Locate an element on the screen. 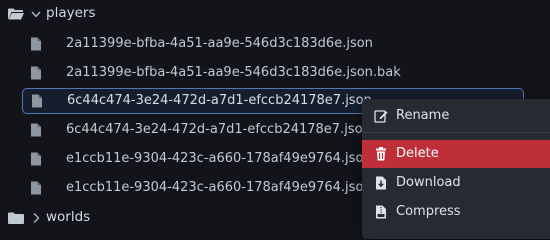 The image size is (550, 240). chevron-down-icon is located at coordinates (36, 14).